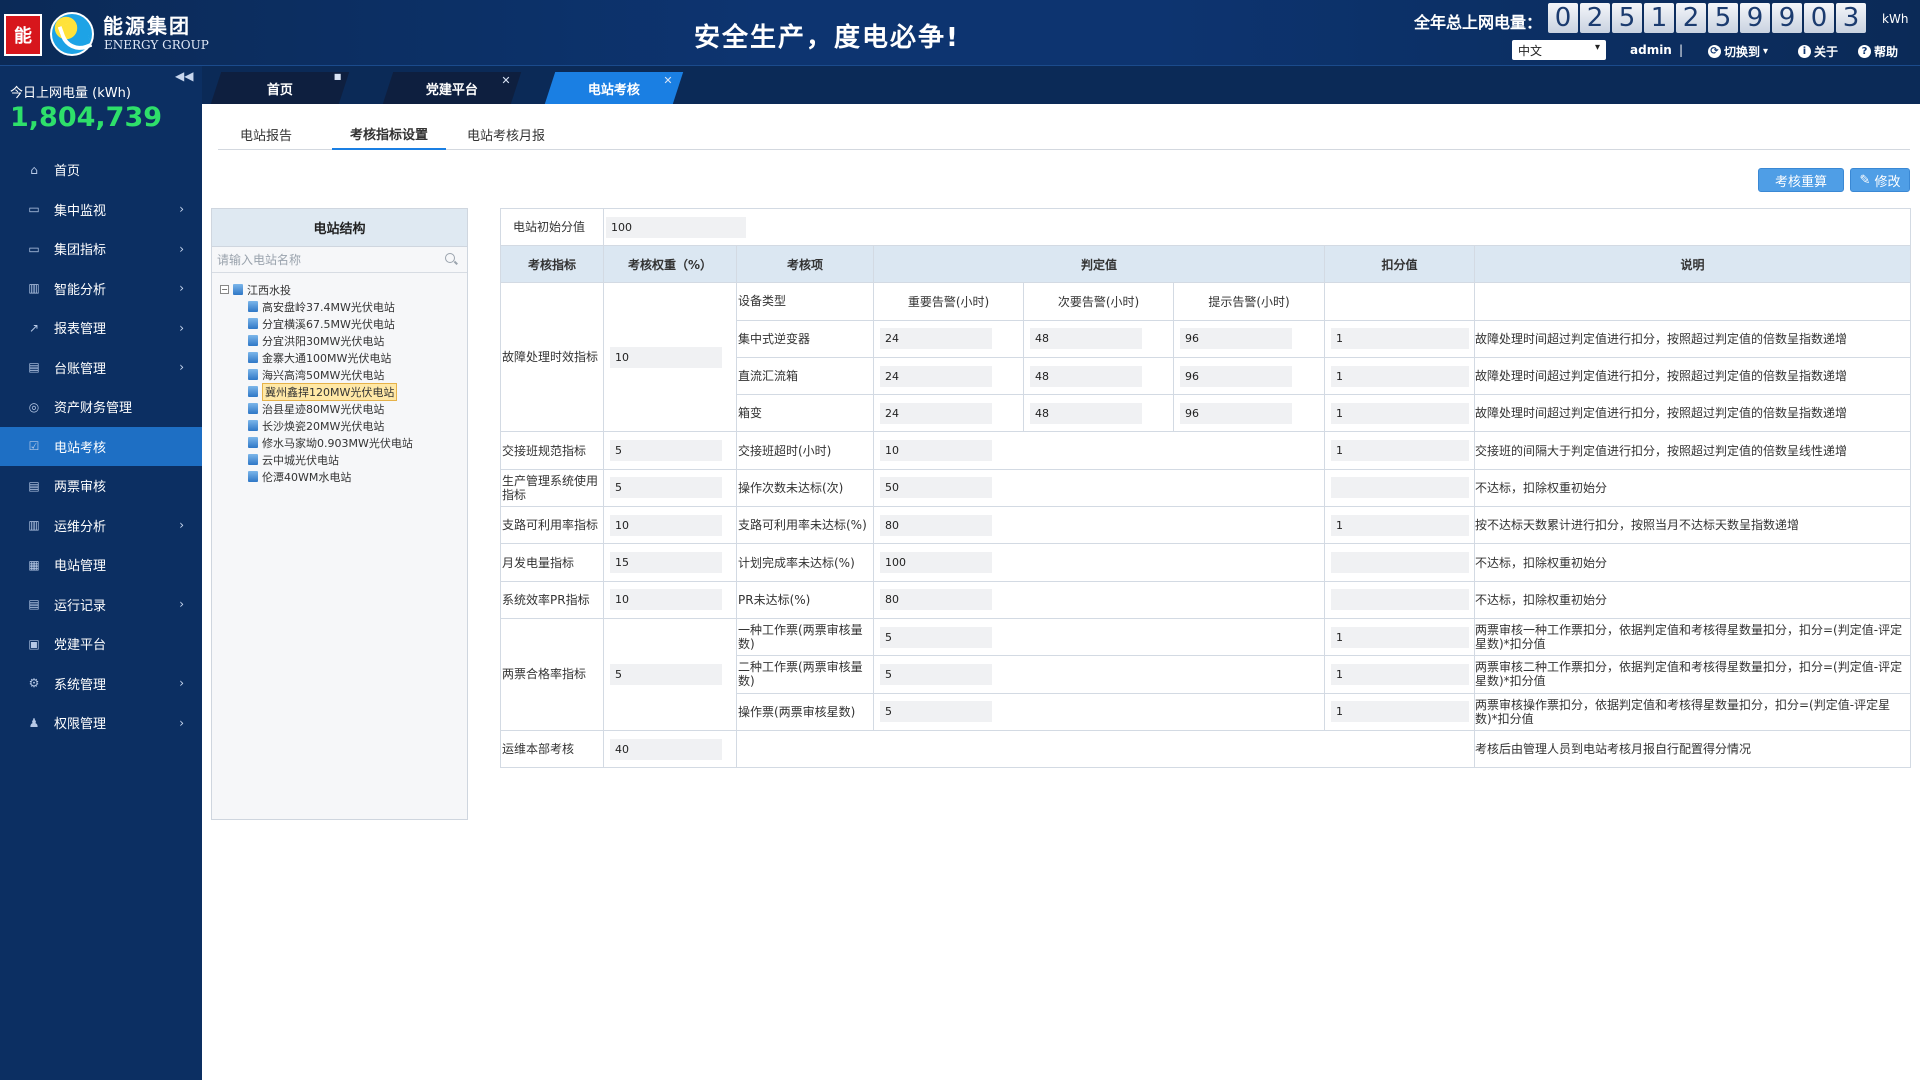 The width and height of the screenshot is (1920, 1080). What do you see at coordinates (1819, 18) in the screenshot?
I see `counter-digit: 0` at bounding box center [1819, 18].